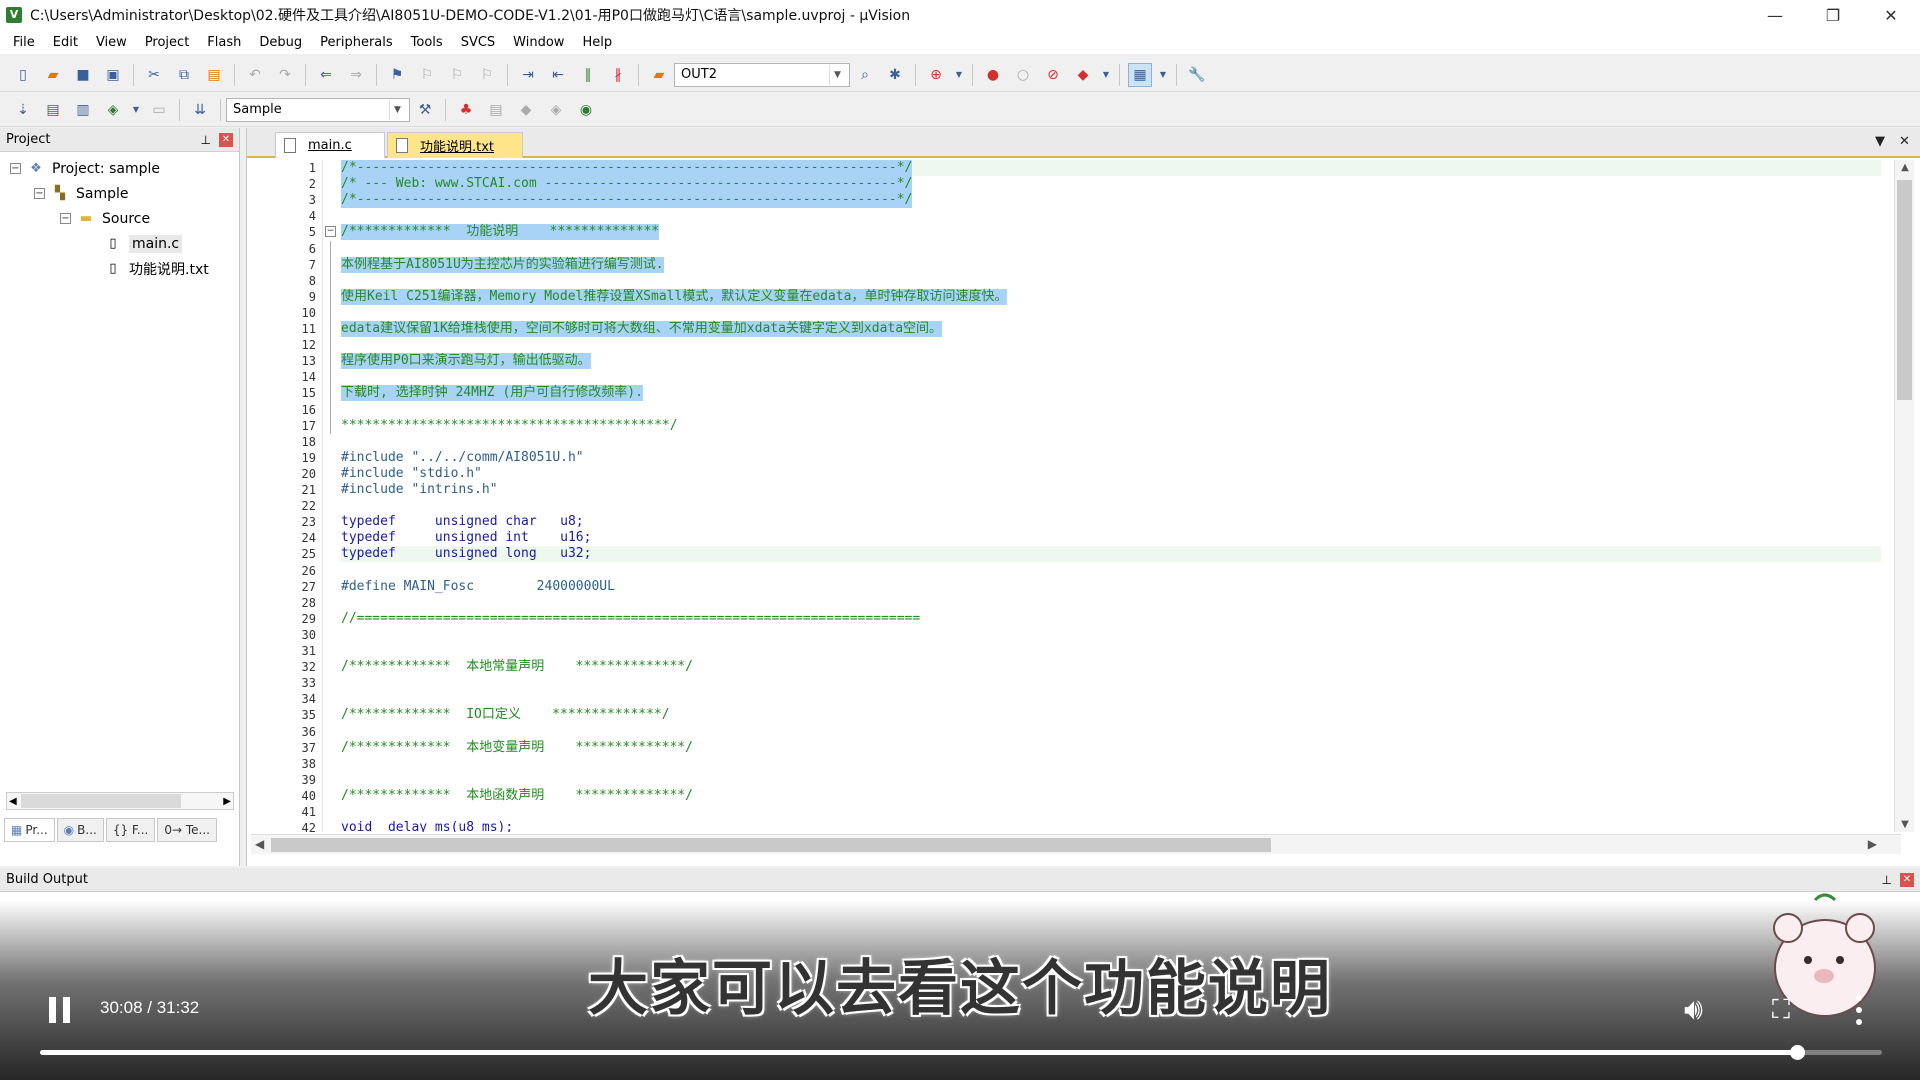  What do you see at coordinates (1197, 75) in the screenshot?
I see `configure-icon: 🔧` at bounding box center [1197, 75].